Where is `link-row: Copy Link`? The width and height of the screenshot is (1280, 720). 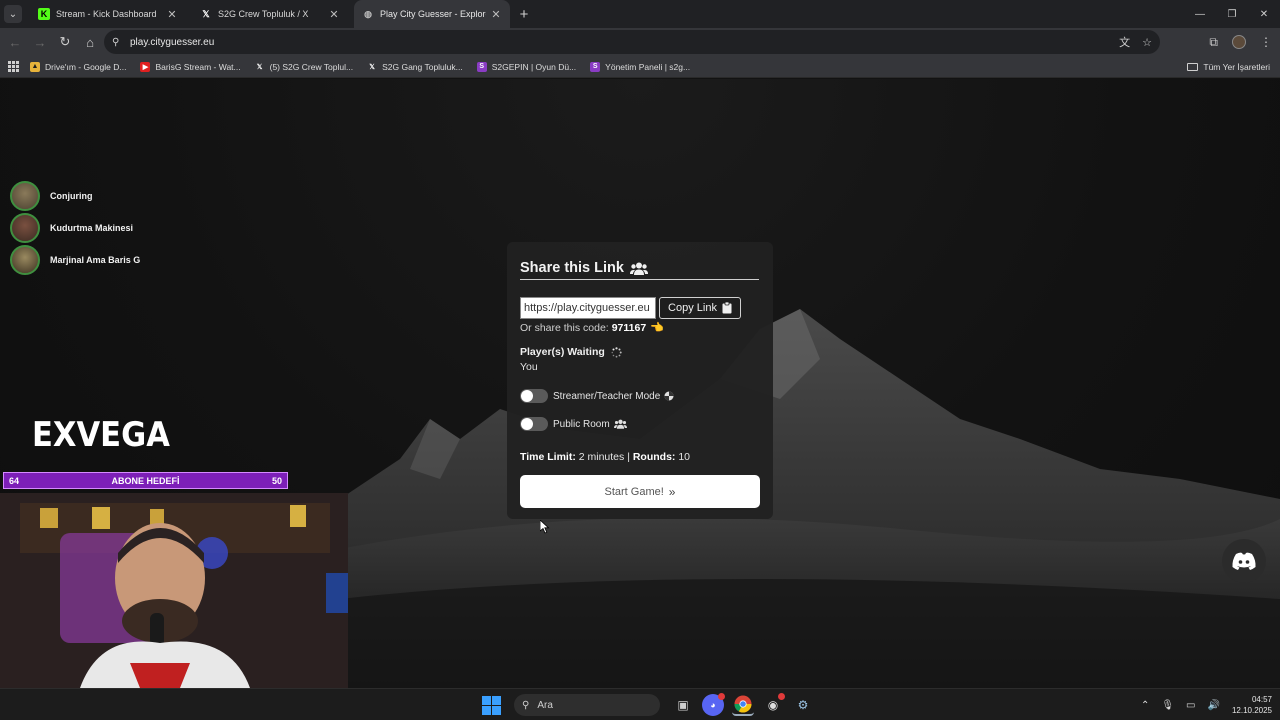
link-row: Copy Link is located at coordinates (630, 308).